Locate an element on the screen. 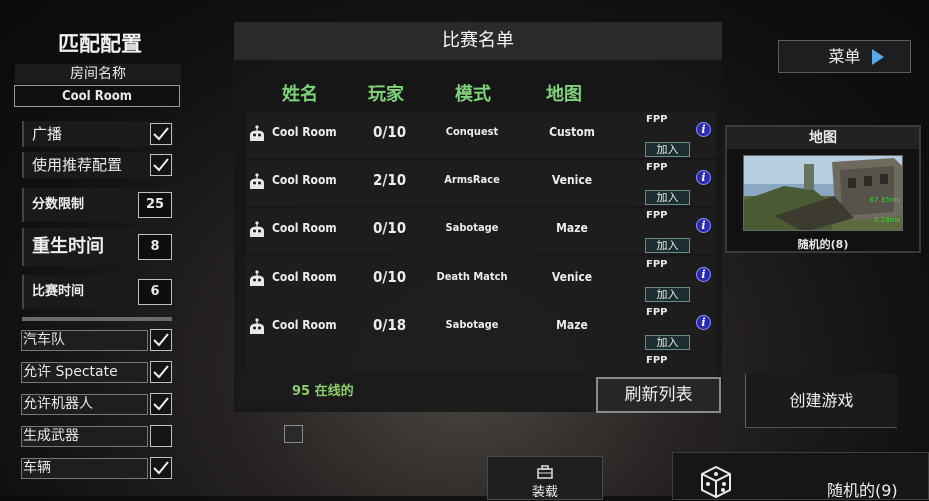 The height and width of the screenshot is (501, 929). room-name-label: 房间名称 is located at coordinates (98, 74).